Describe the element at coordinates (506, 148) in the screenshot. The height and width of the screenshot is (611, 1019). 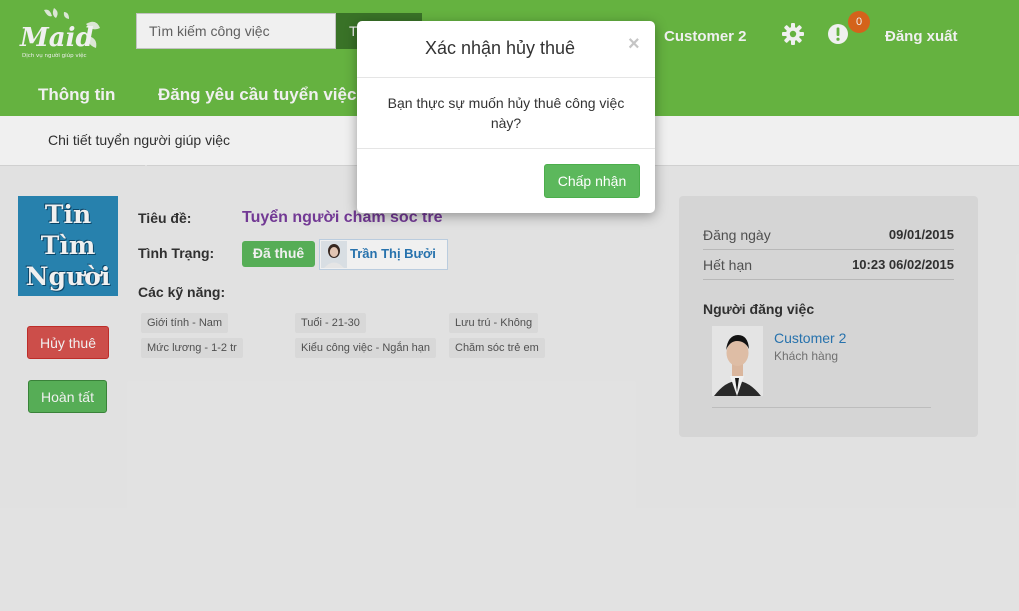
I see `dialog-footer-divider` at that location.